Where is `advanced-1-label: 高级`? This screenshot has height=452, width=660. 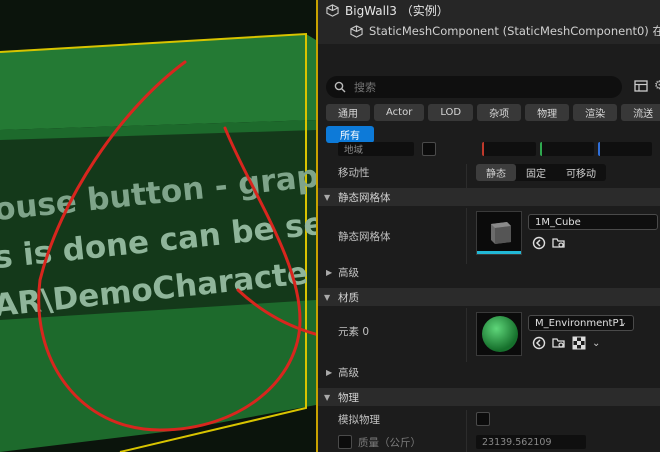
advanced-1-label: 高级 is located at coordinates (348, 272).